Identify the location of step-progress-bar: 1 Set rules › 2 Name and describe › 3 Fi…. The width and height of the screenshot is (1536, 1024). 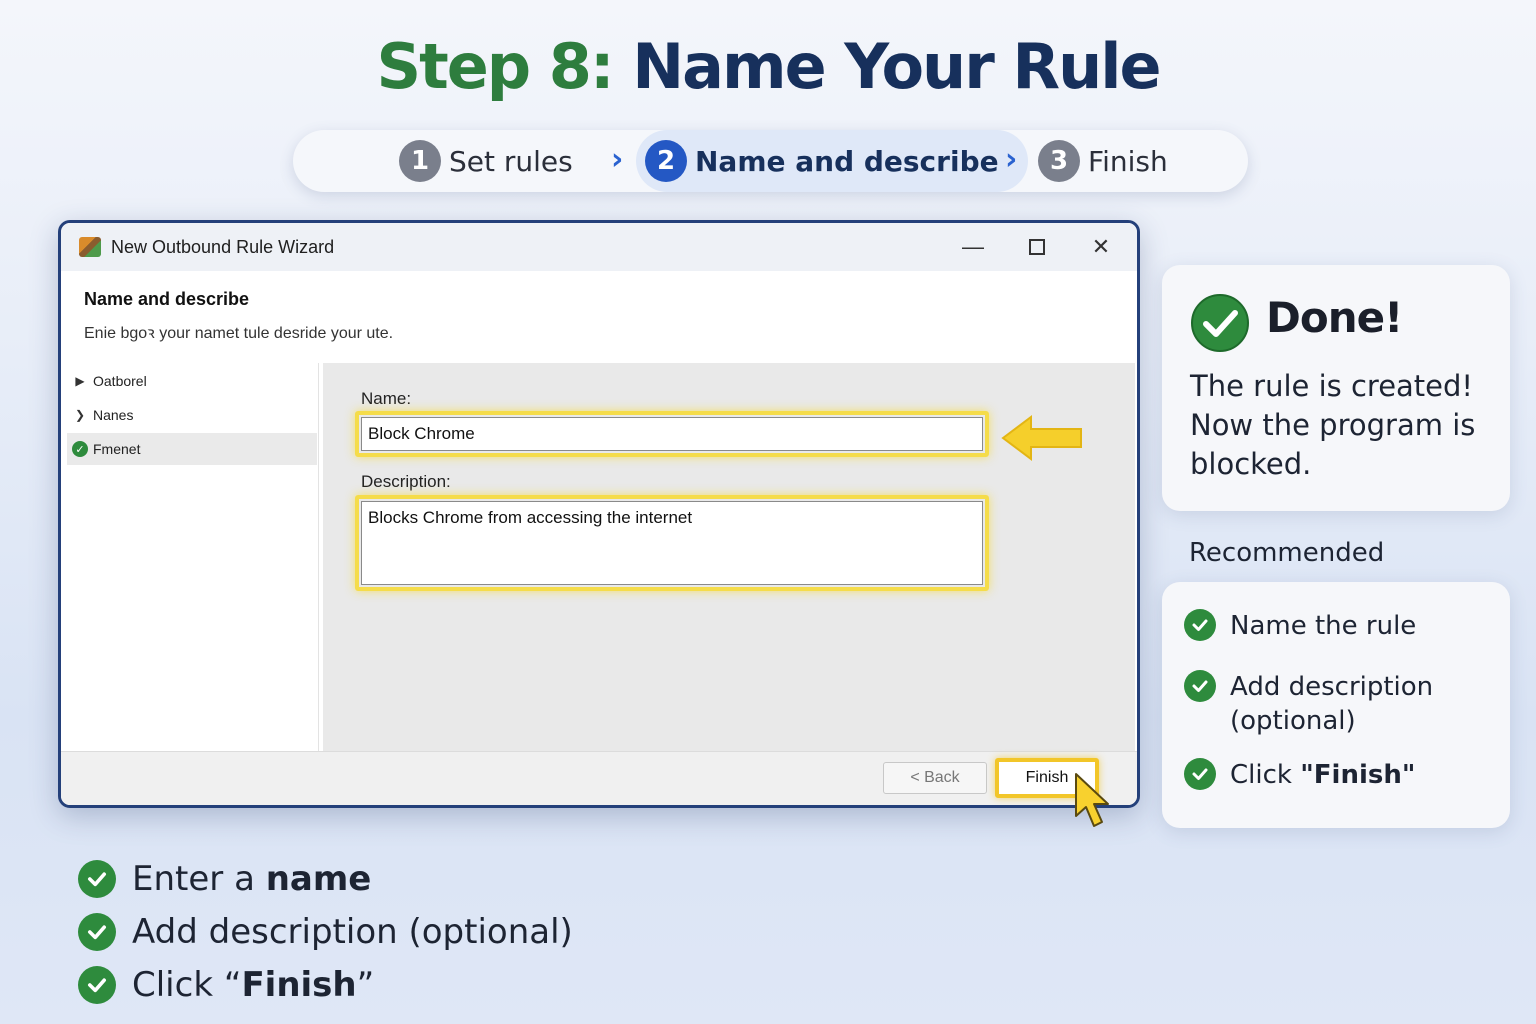
(770, 161).